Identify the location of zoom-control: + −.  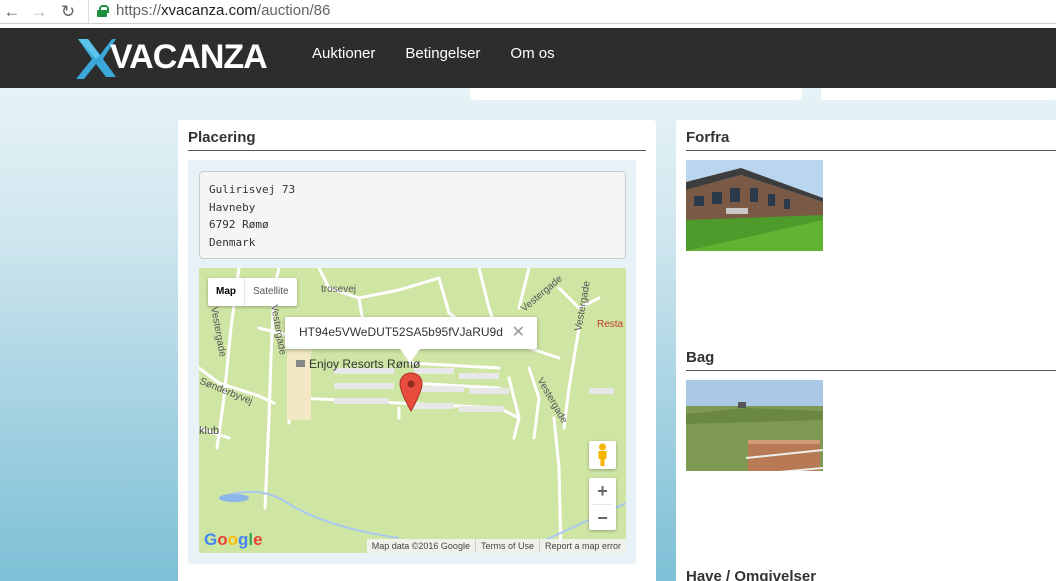
(602, 504).